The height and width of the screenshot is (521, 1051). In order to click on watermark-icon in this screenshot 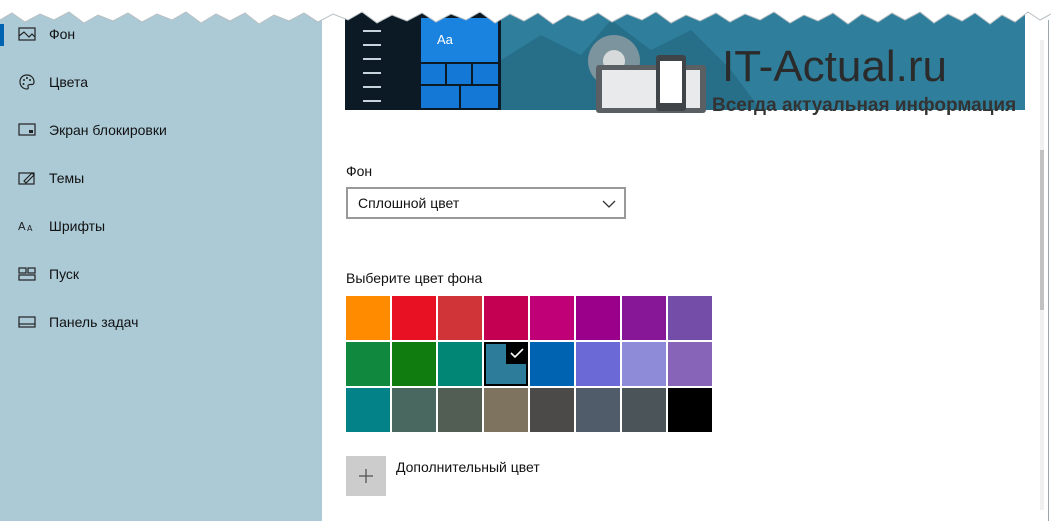, I will do `click(647, 74)`.